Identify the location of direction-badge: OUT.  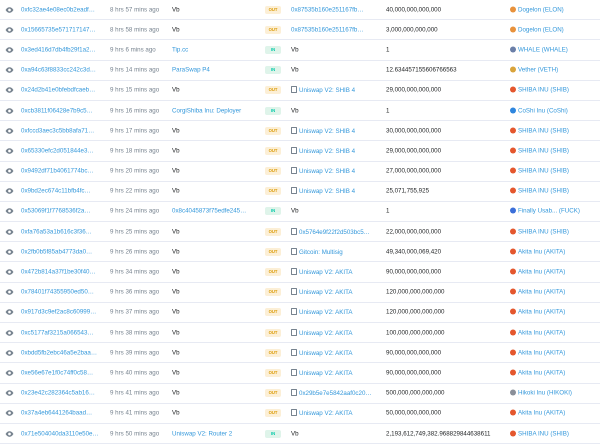
(273, 130).